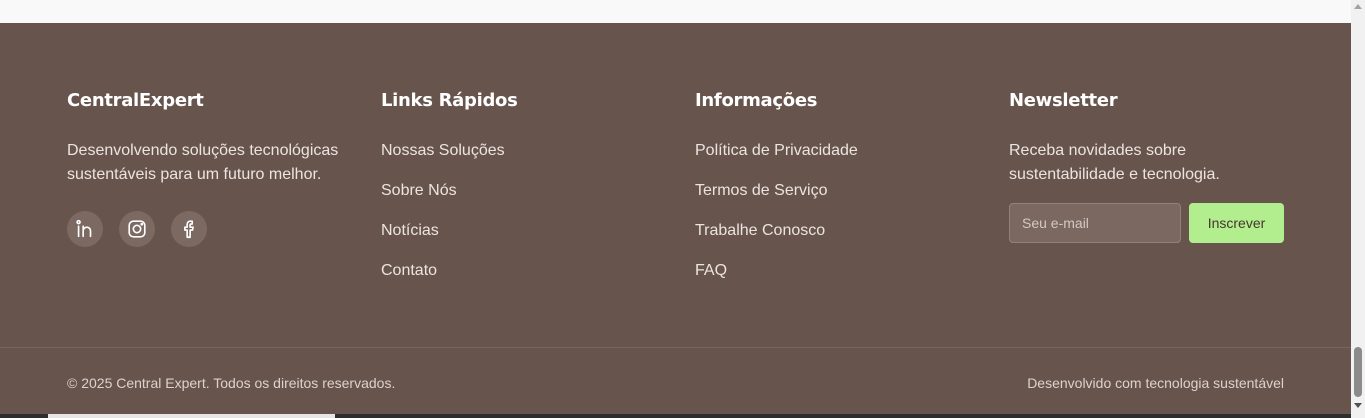 The width and height of the screenshot is (1365, 418). I want to click on link-faq: FAQ, so click(711, 271).